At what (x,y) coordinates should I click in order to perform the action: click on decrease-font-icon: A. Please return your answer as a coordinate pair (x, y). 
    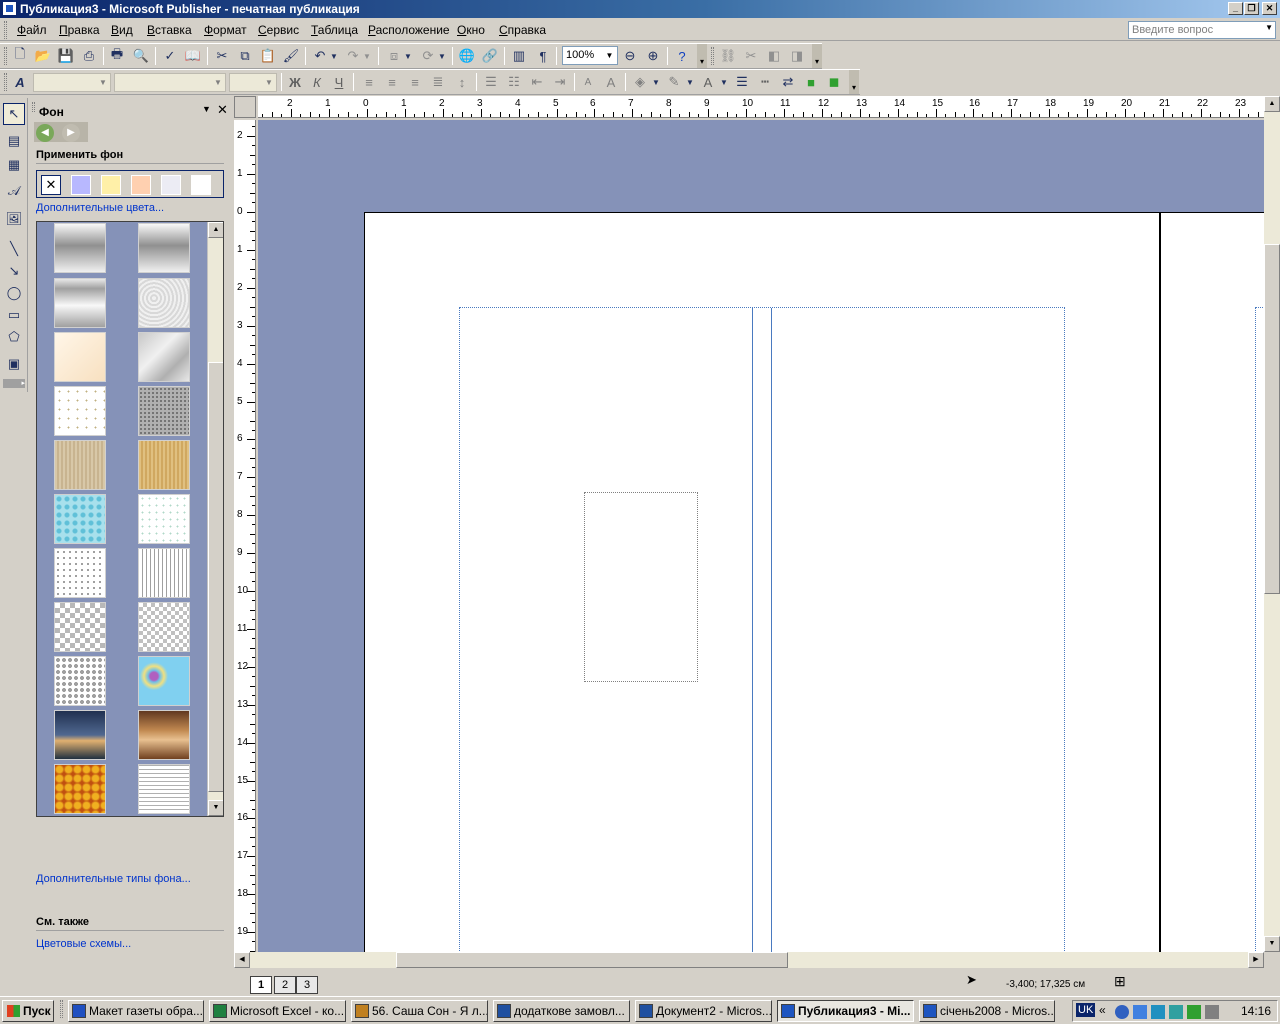
    Looking at the image, I should click on (588, 82).